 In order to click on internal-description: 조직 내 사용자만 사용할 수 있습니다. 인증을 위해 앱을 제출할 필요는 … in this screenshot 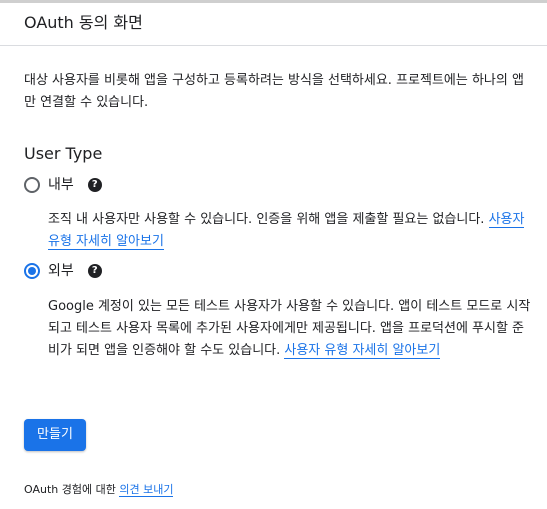, I will do `click(290, 231)`.